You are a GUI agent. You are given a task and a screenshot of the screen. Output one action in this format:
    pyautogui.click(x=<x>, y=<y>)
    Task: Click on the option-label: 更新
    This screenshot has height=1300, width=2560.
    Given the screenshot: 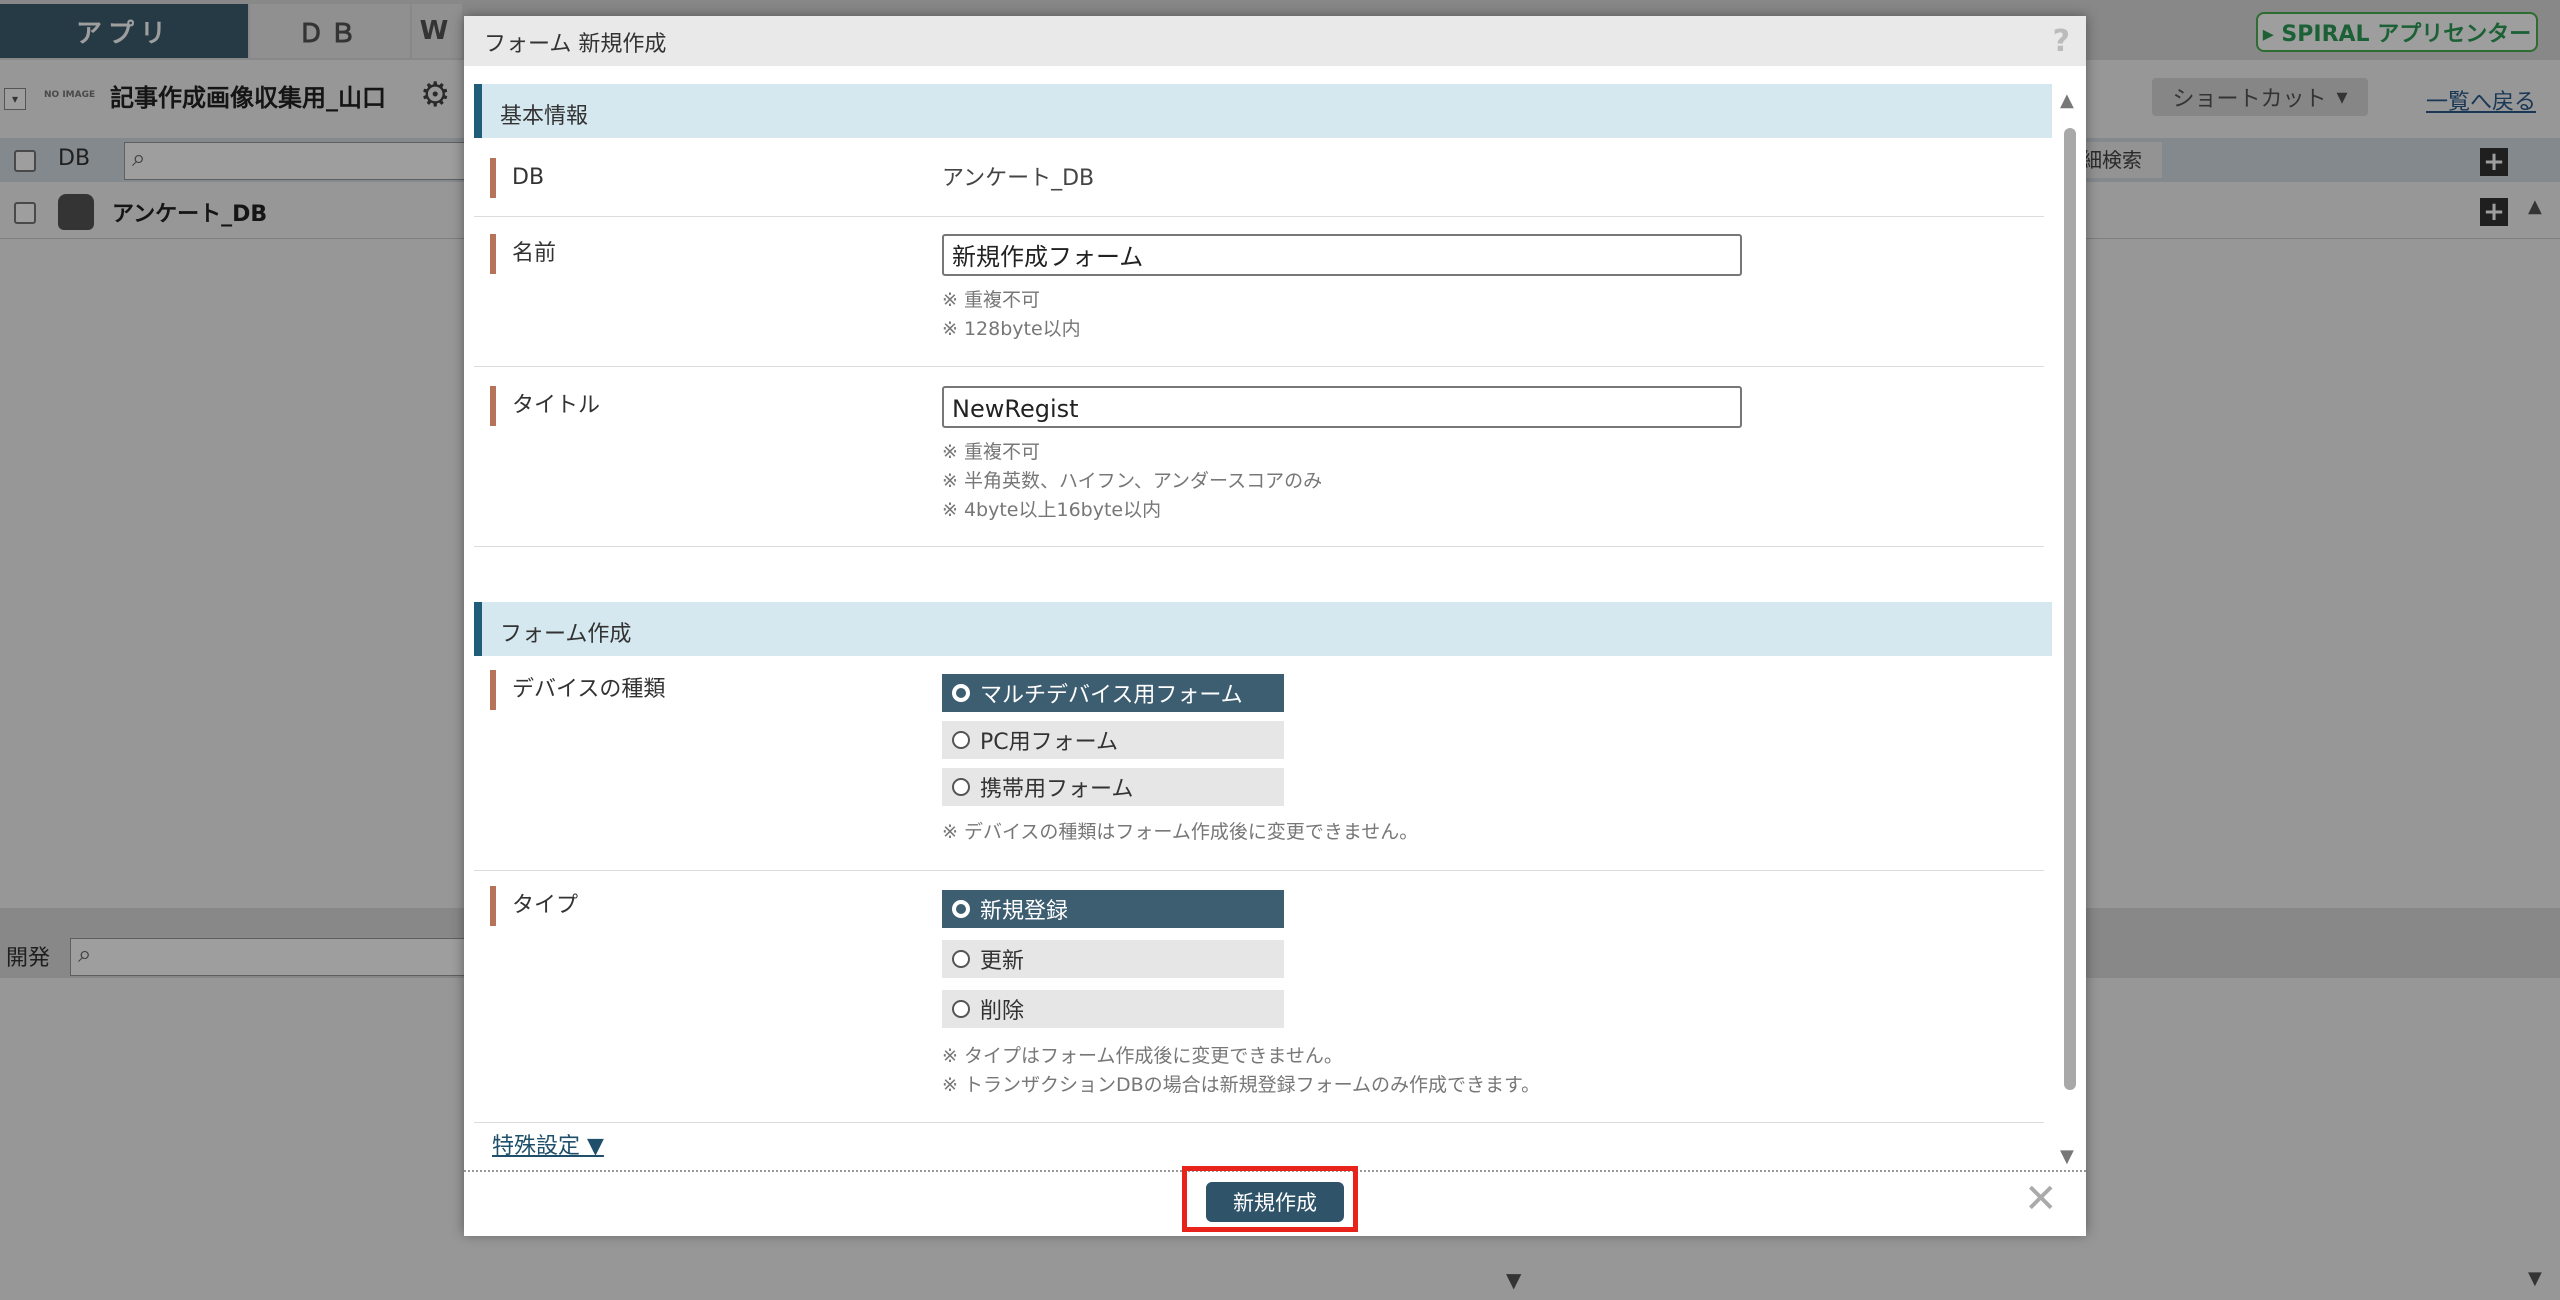 What is the action you would take?
    pyautogui.click(x=1002, y=961)
    